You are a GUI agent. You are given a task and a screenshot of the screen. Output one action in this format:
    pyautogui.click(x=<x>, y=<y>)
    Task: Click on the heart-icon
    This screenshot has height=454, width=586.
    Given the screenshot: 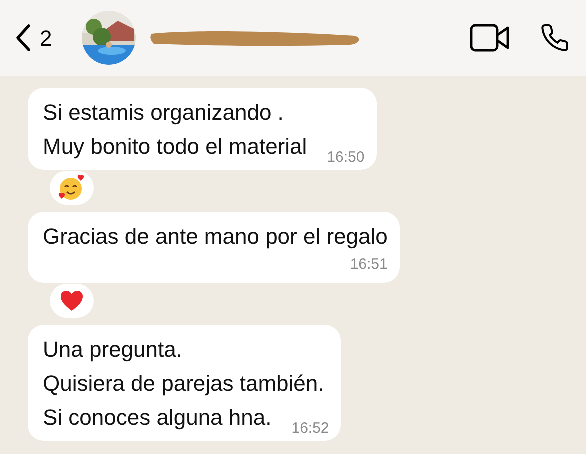 What is the action you would take?
    pyautogui.click(x=72, y=301)
    